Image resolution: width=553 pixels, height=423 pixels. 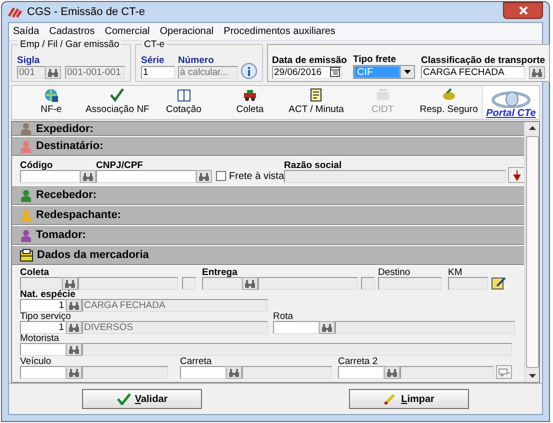 I want to click on scroll-up-icon, so click(x=532, y=128).